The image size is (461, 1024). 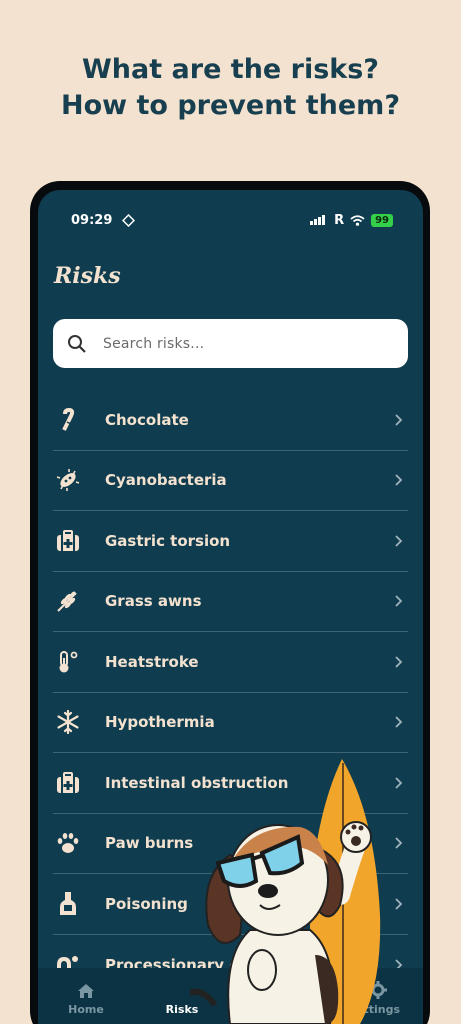 What do you see at coordinates (68, 904) in the screenshot?
I see `poison-bottle-icon` at bounding box center [68, 904].